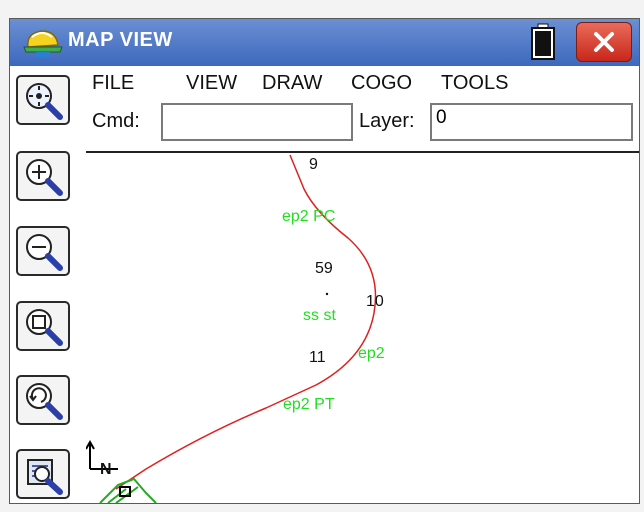  I want to click on surveyor-helmet-icon, so click(43, 43).